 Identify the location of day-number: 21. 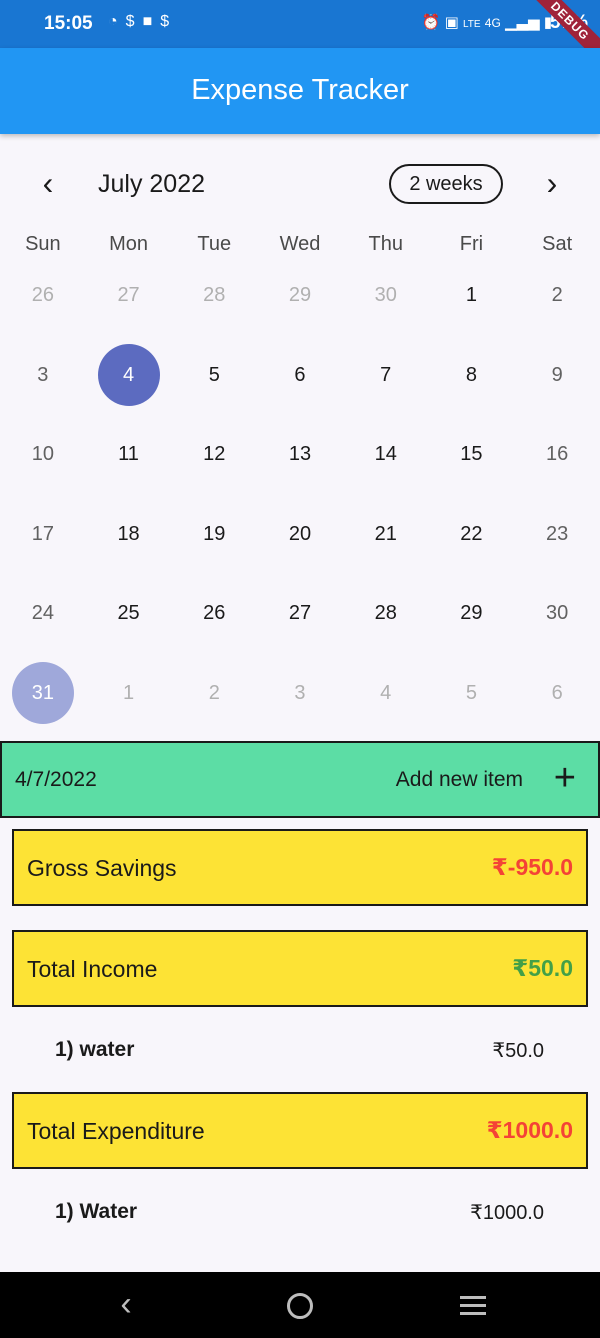
(385, 533).